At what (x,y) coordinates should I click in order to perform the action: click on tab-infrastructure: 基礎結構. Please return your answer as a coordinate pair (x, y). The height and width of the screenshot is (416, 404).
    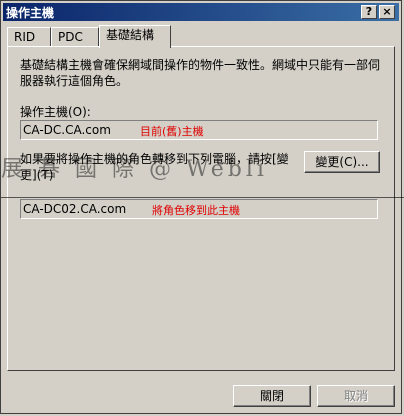
    Looking at the image, I should click on (135, 36).